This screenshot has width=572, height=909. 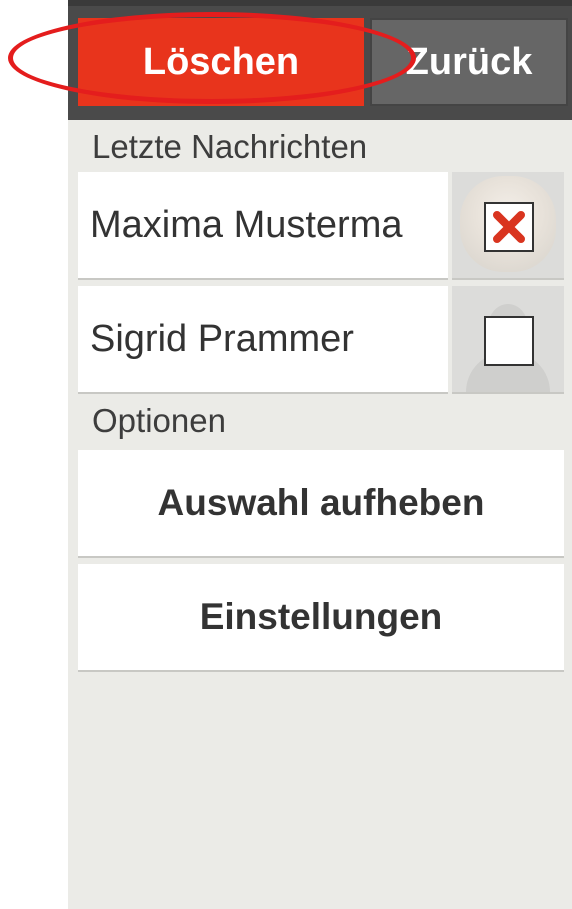 What do you see at coordinates (159, 420) in the screenshot?
I see `section-label-options: Optionen` at bounding box center [159, 420].